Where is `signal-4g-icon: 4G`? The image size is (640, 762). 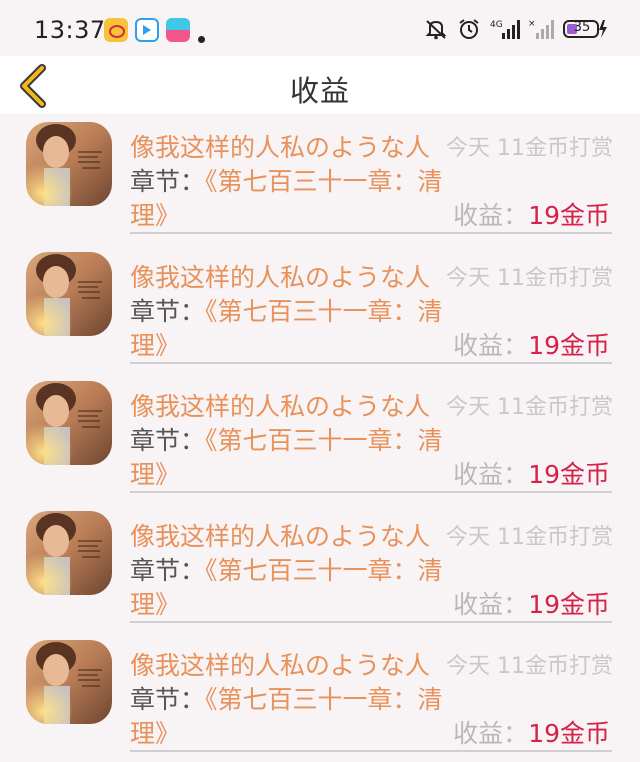 signal-4g-icon: 4G is located at coordinates (505, 29).